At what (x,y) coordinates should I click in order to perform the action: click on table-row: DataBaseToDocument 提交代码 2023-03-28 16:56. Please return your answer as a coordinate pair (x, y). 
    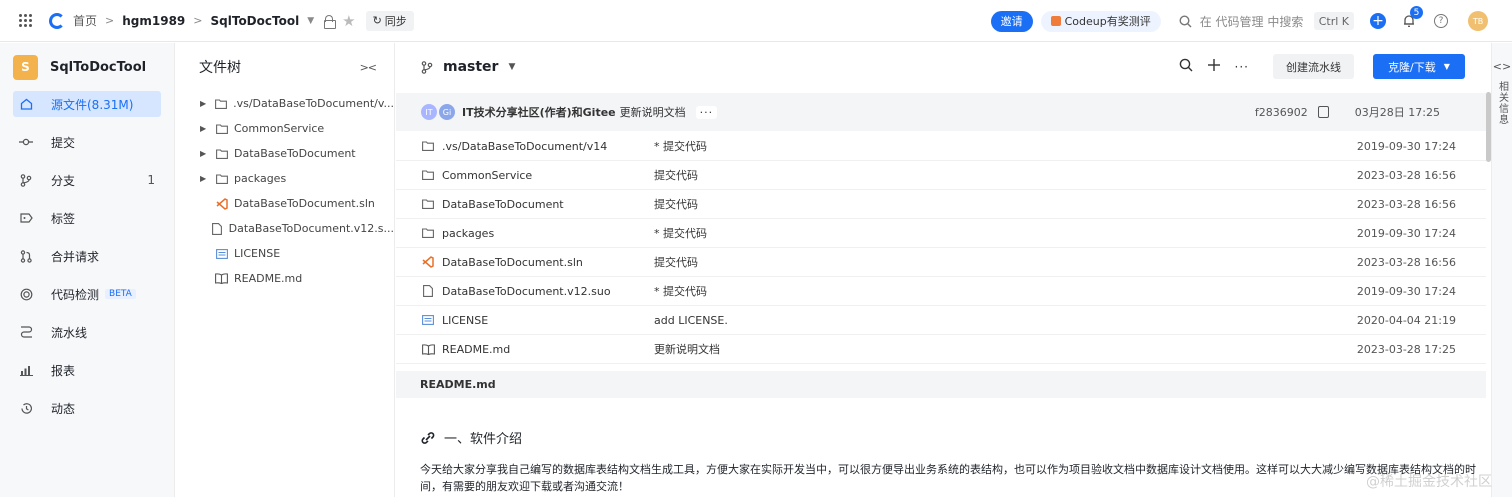
    Looking at the image, I should click on (941, 204).